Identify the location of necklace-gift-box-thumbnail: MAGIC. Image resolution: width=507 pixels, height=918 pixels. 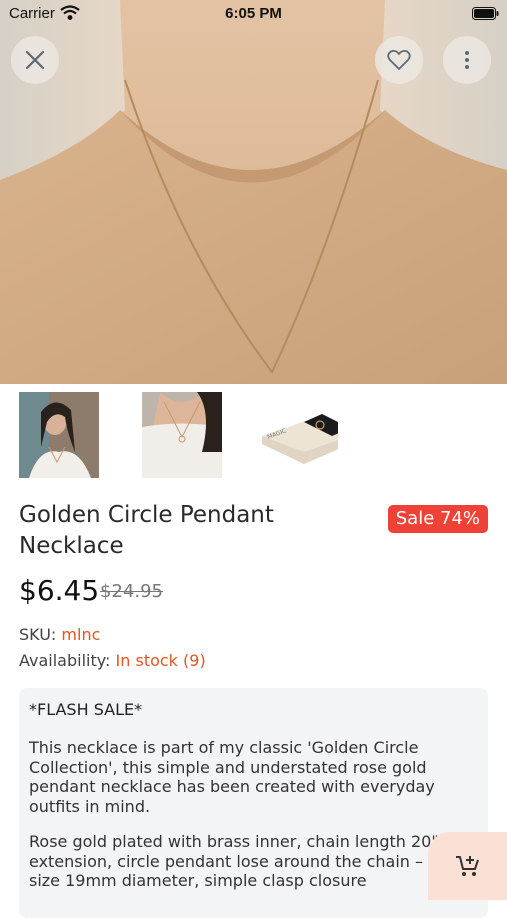
(298, 435).